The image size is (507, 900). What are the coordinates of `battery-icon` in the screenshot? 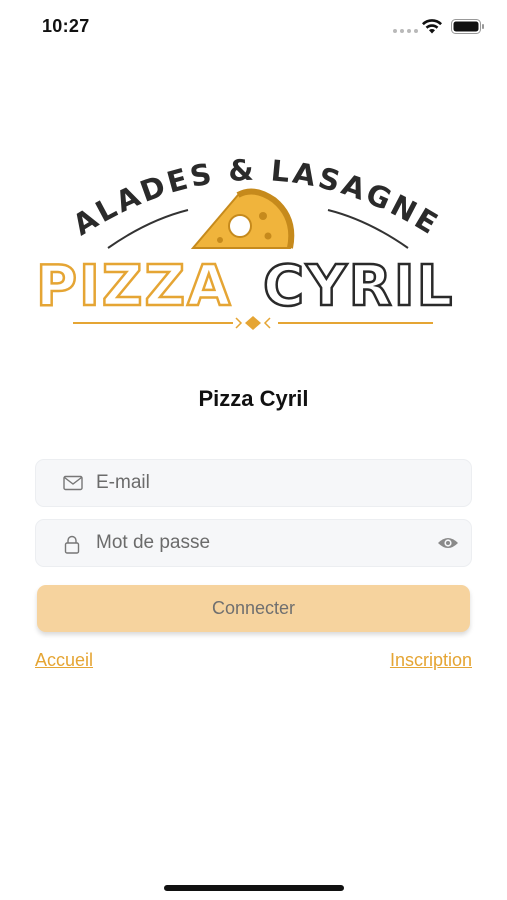 It's located at (467, 26).